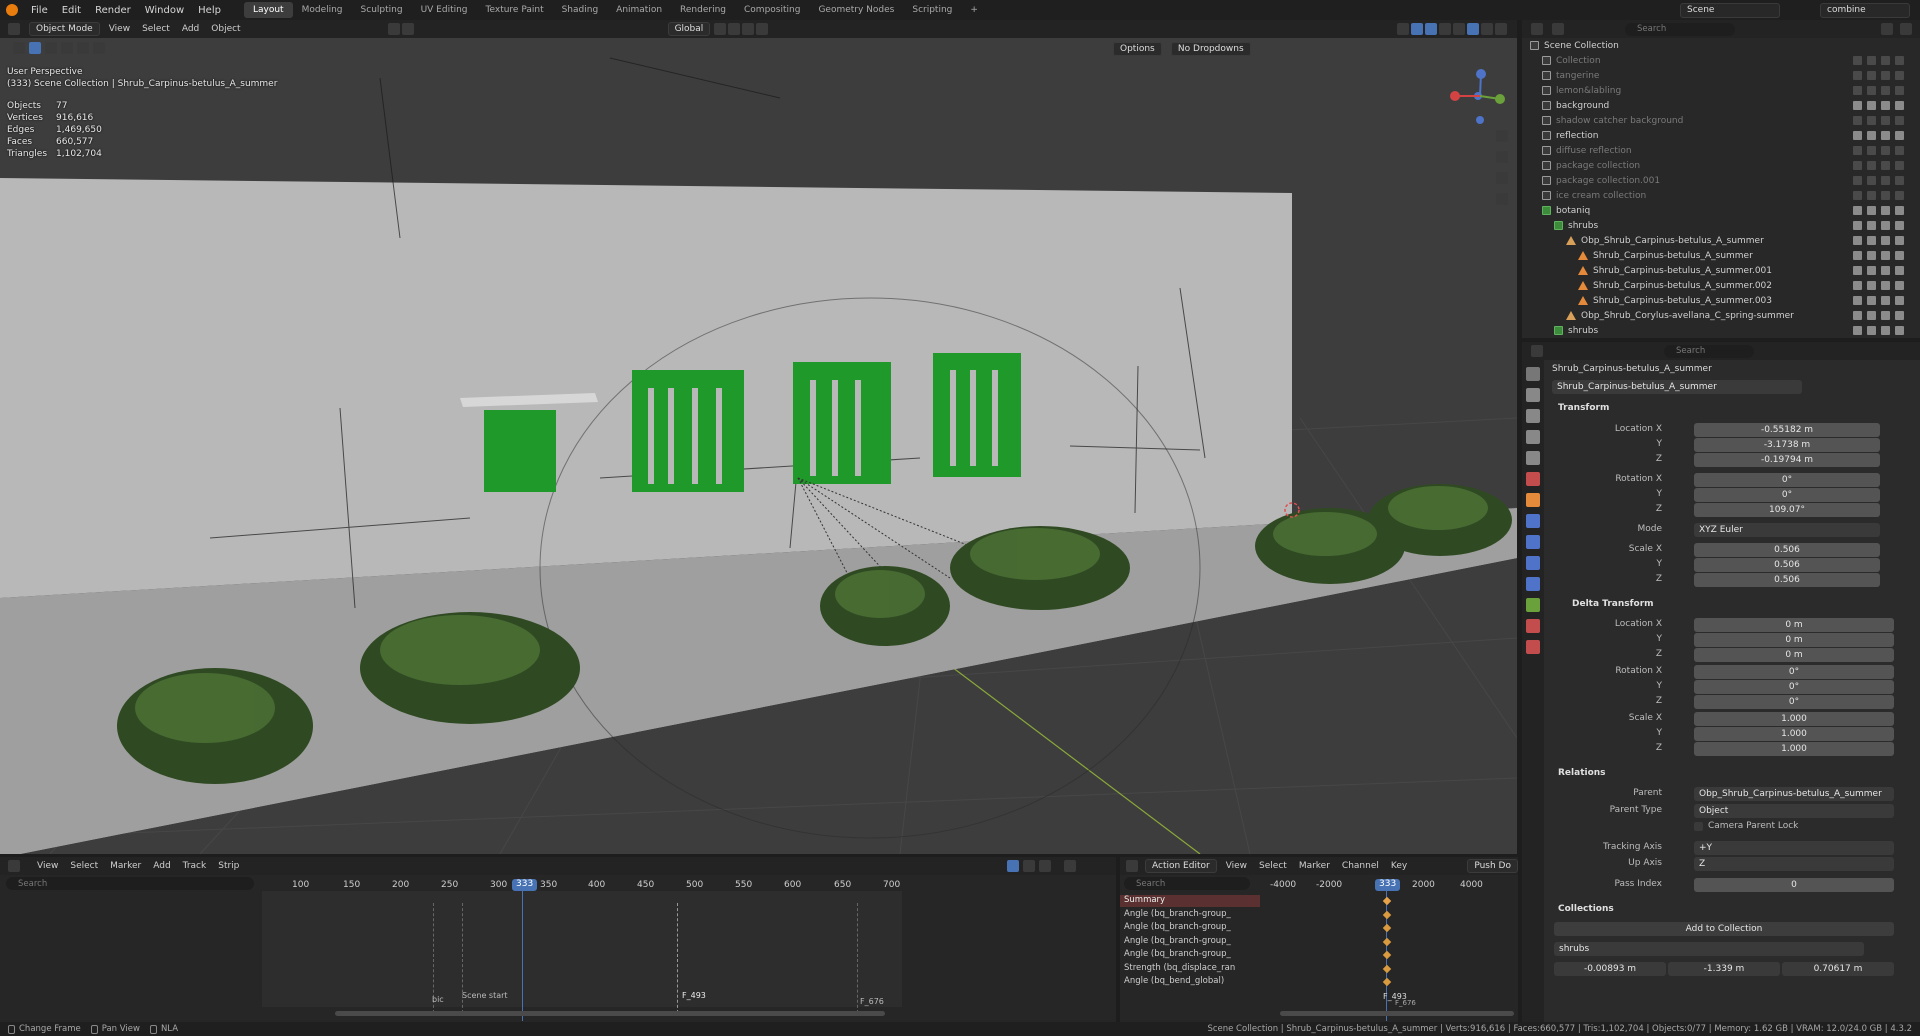 Image resolution: width=1920 pixels, height=1036 pixels. Describe the element at coordinates (195, 866) in the screenshot. I see `menu-track: Track` at that location.